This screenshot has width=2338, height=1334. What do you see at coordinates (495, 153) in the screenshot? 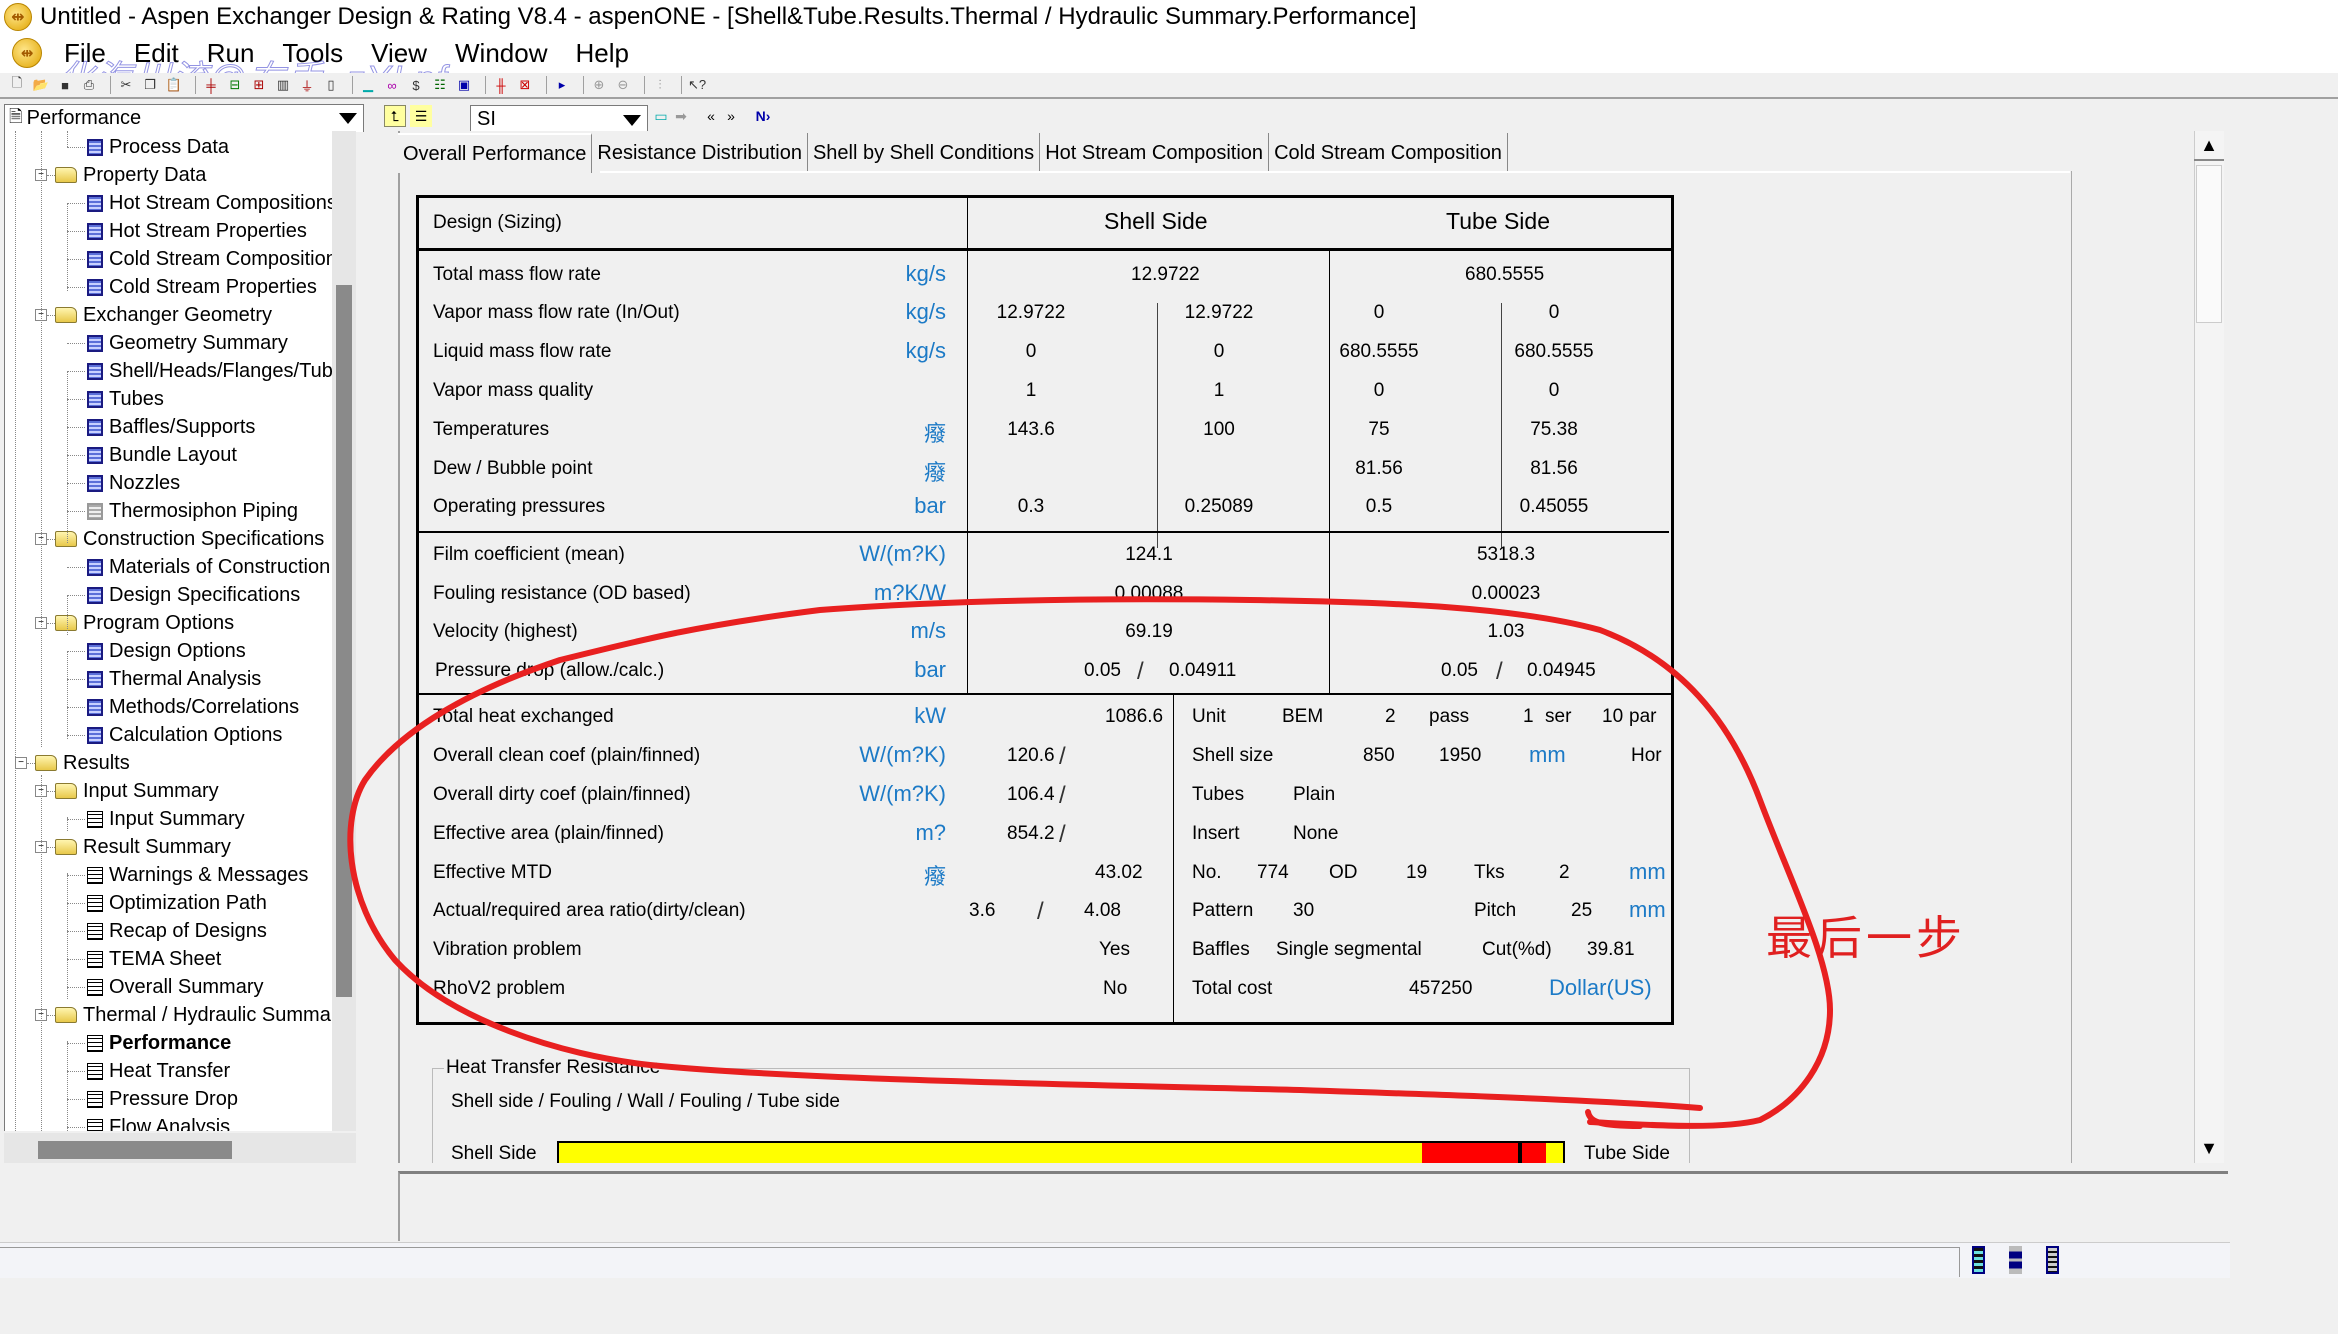
I see `tab-overall-performance: Overall Performance` at bounding box center [495, 153].